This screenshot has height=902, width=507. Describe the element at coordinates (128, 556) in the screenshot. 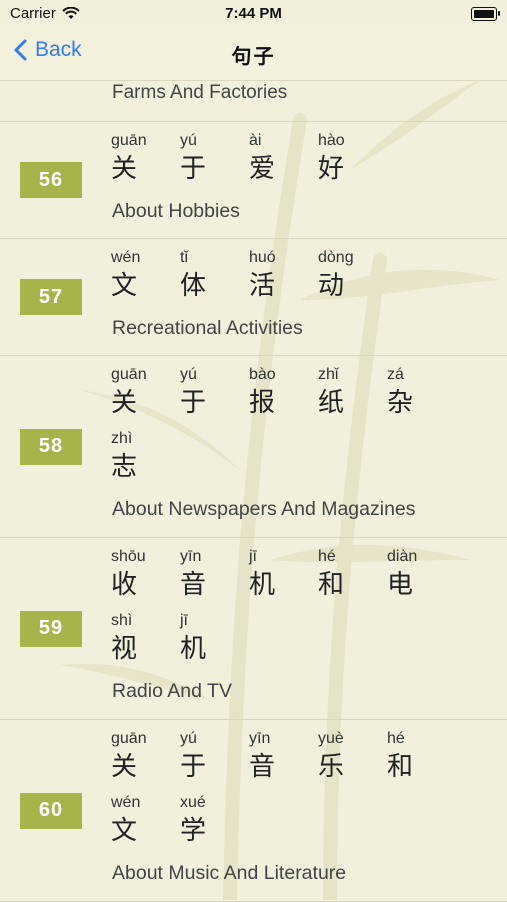

I see `pinyin-text: shōu` at that location.